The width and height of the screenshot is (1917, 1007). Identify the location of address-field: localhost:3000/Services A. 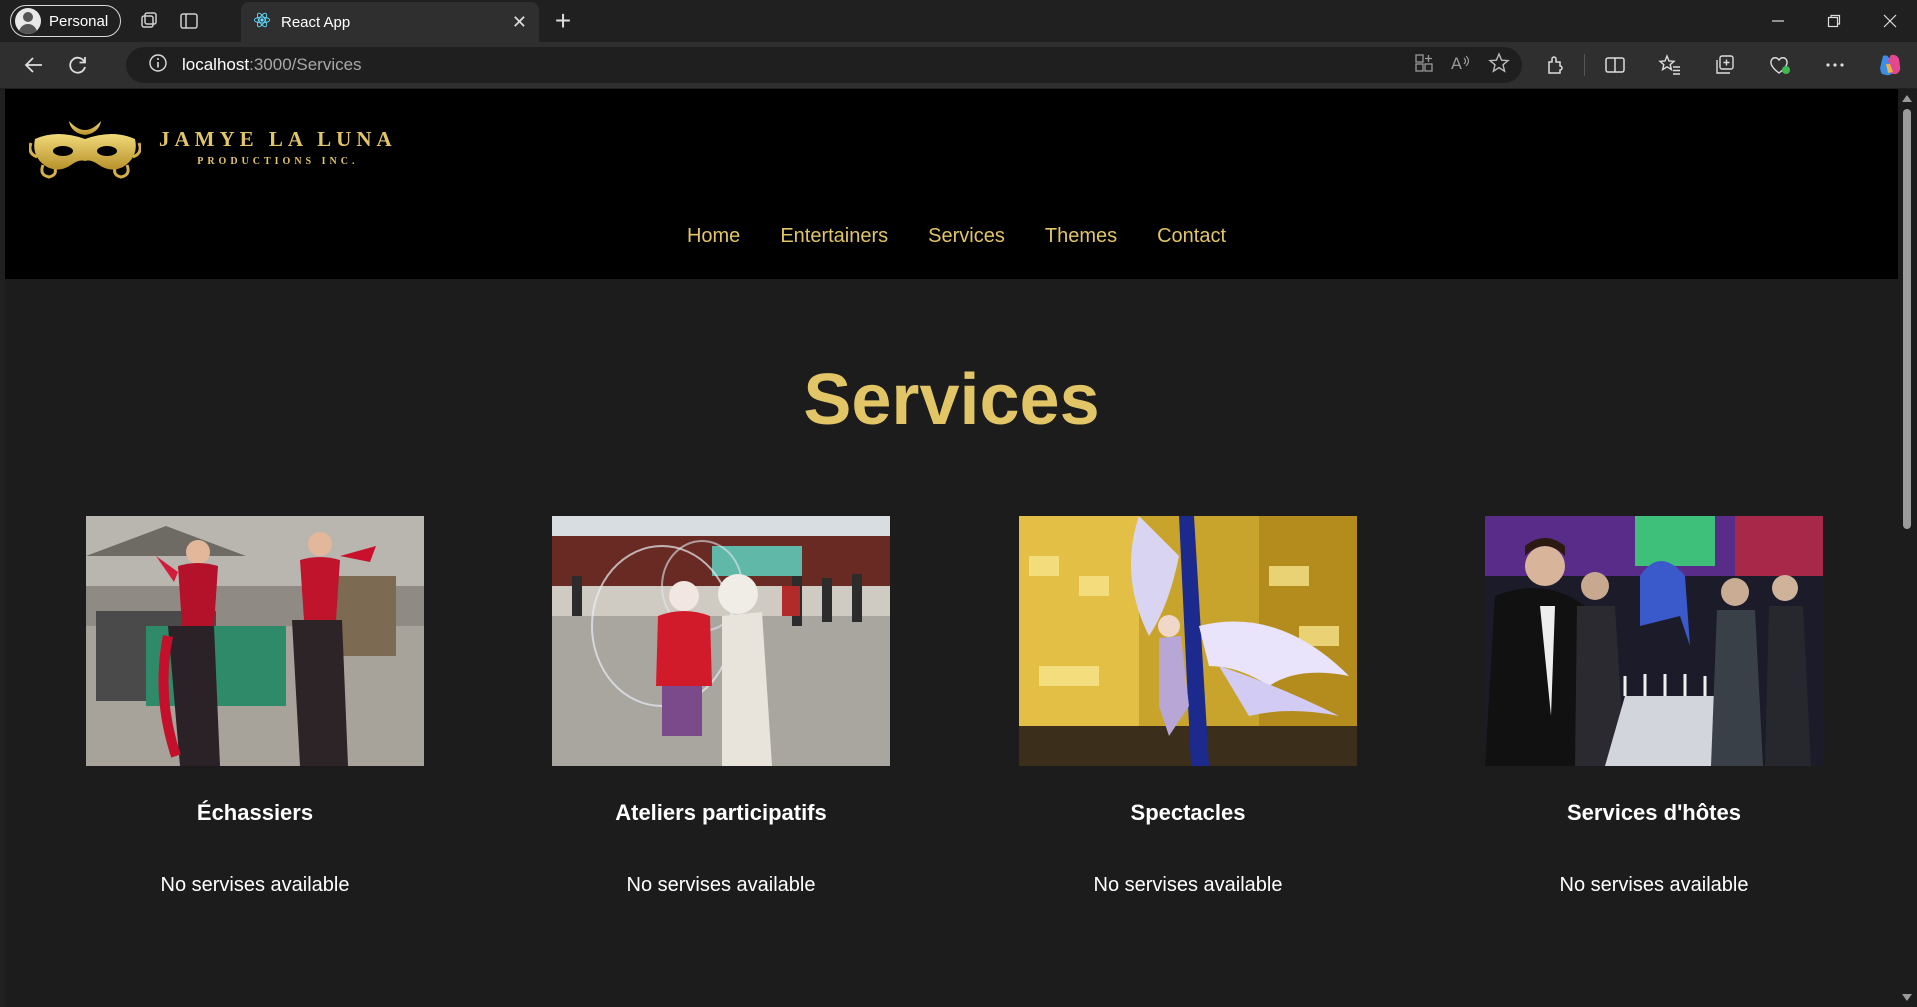
(824, 65).